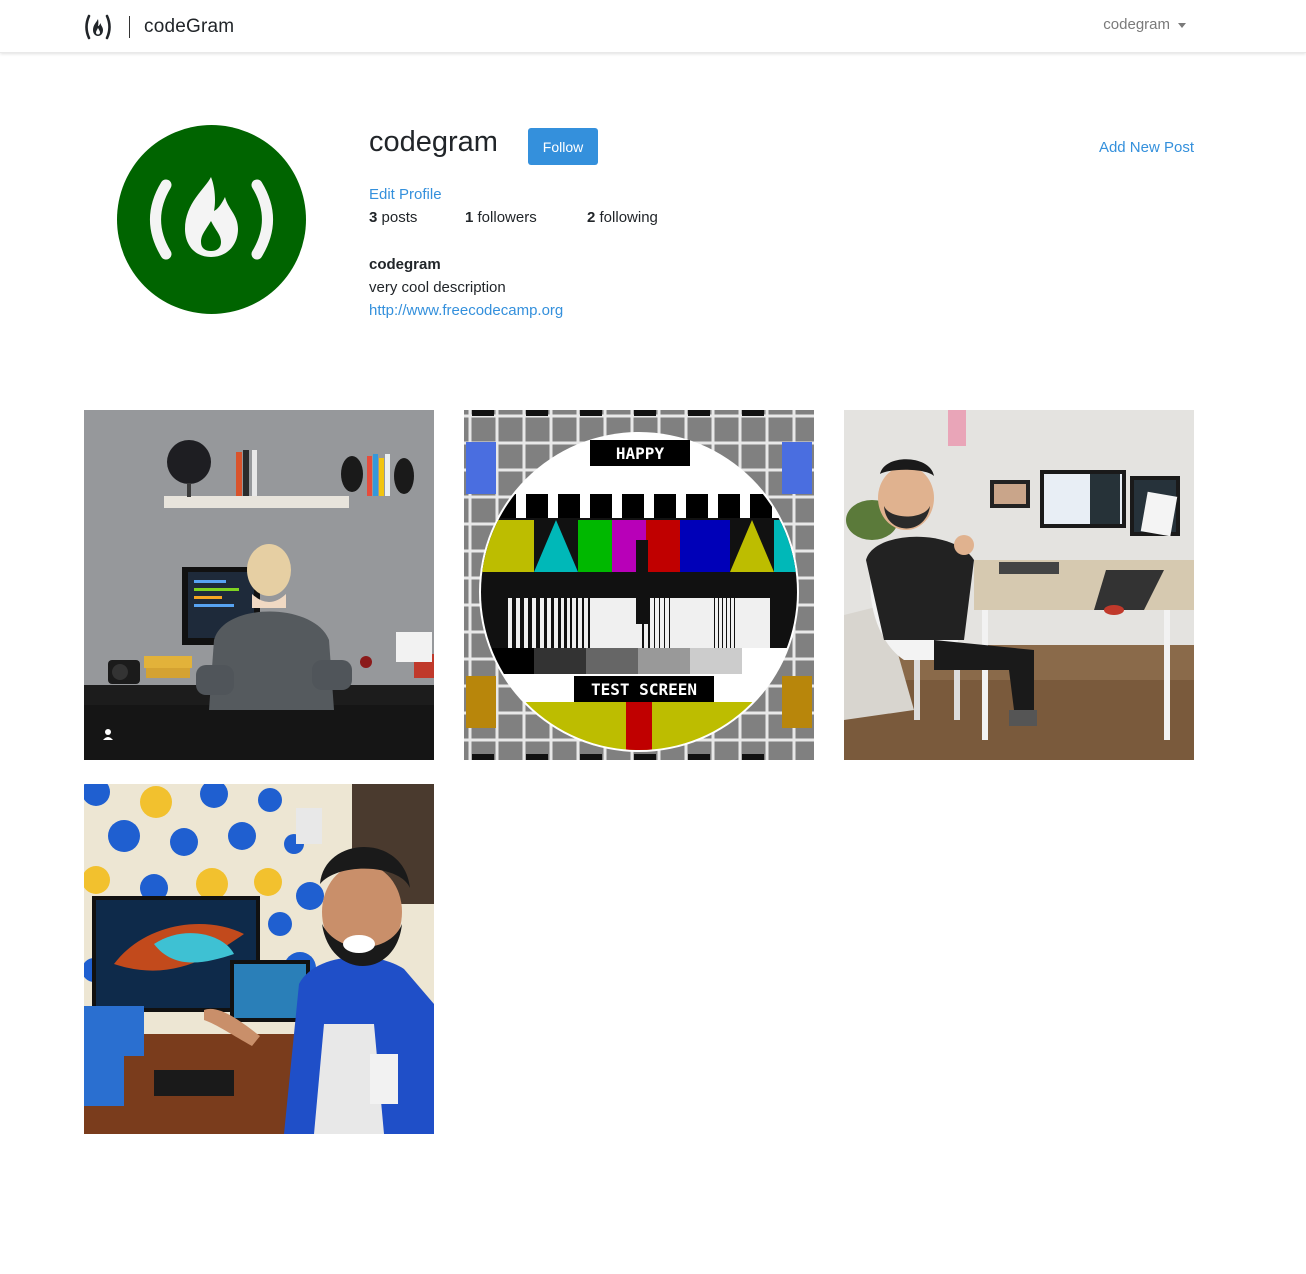  I want to click on bio-url-link: http://www.freecodecamp.org, so click(466, 310).